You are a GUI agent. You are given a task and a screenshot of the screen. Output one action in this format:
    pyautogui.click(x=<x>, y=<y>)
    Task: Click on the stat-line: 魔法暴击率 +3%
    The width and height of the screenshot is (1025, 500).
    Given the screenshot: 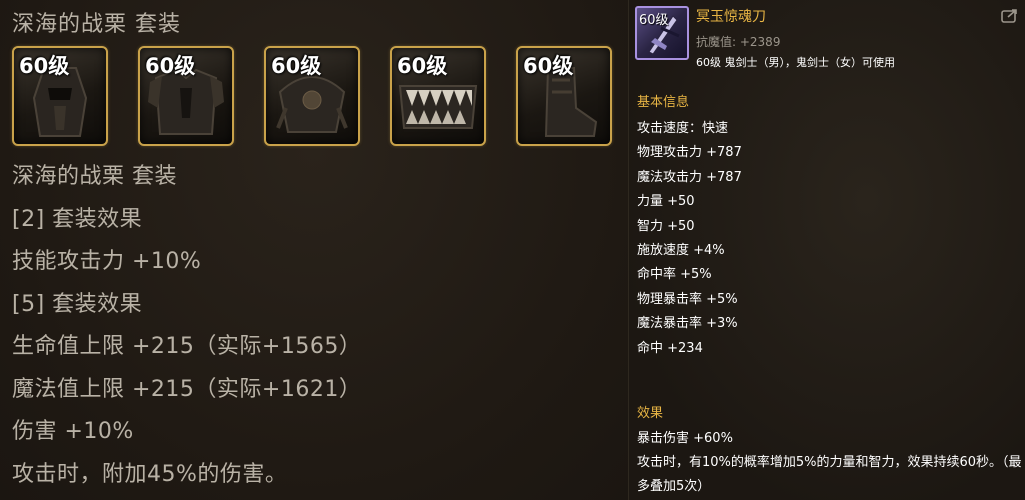 What is the action you would take?
    pyautogui.click(x=687, y=324)
    